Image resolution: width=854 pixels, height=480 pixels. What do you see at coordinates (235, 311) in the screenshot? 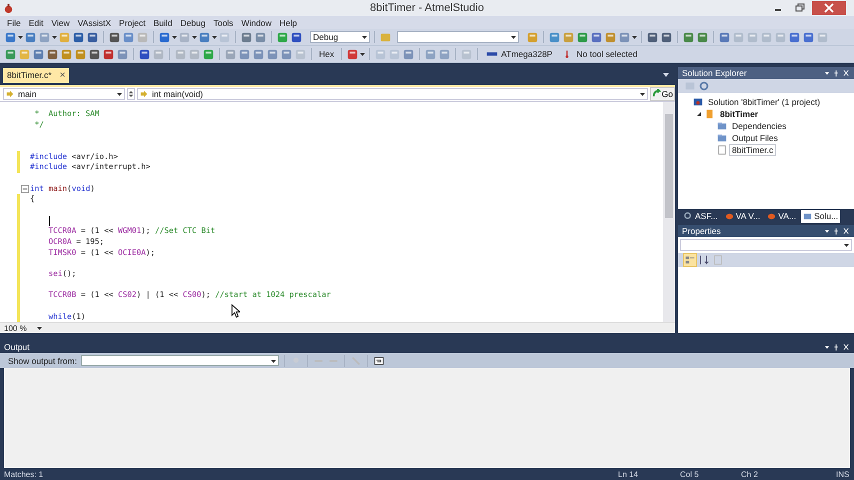
I see `mouse-pointer-icon` at bounding box center [235, 311].